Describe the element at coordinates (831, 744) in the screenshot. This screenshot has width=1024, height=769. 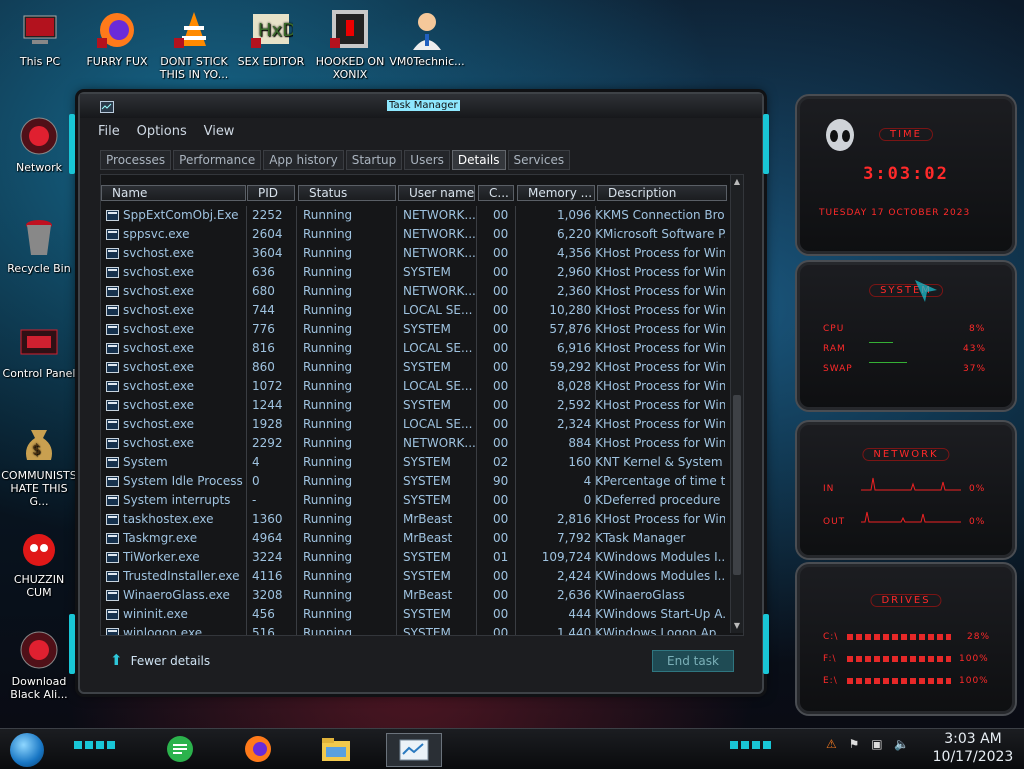
I see `update-icon: ⚠` at that location.